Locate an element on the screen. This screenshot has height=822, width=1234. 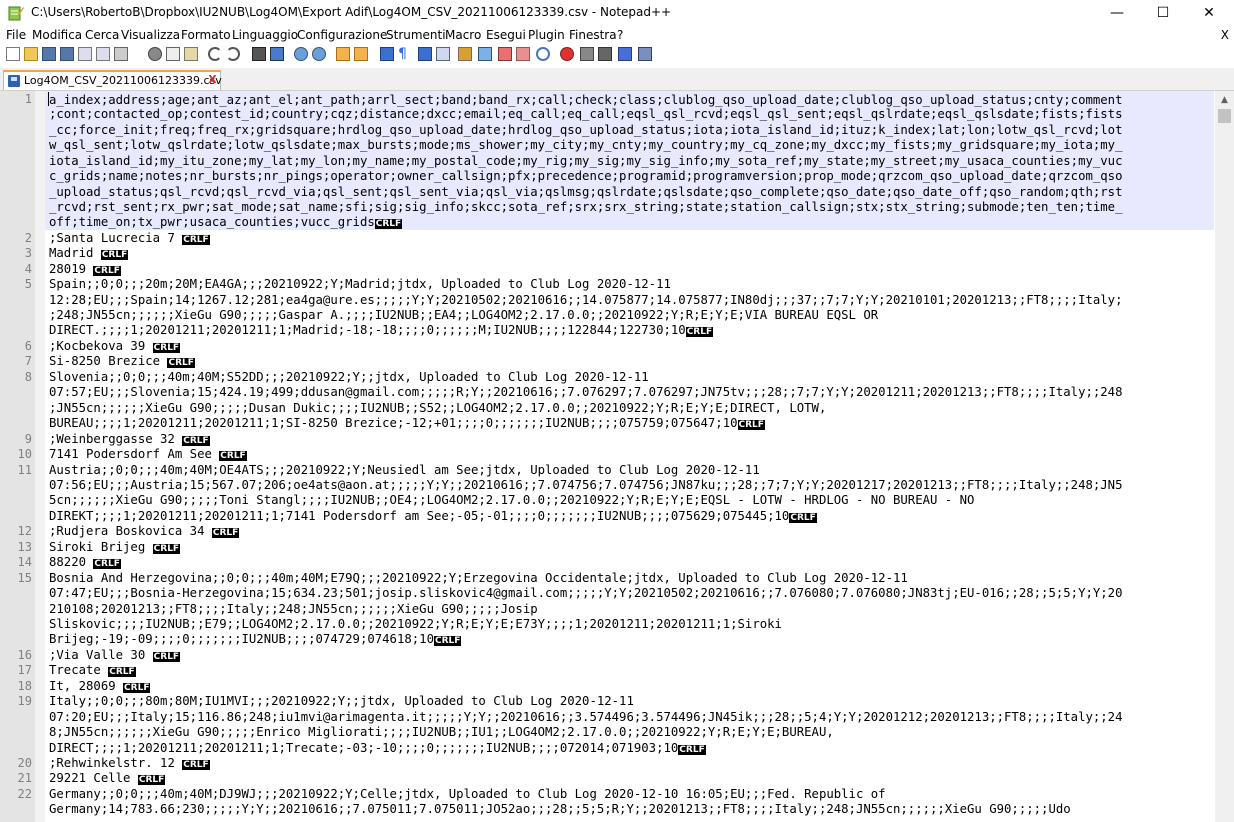
line-number: 10 is located at coordinates (24, 454).